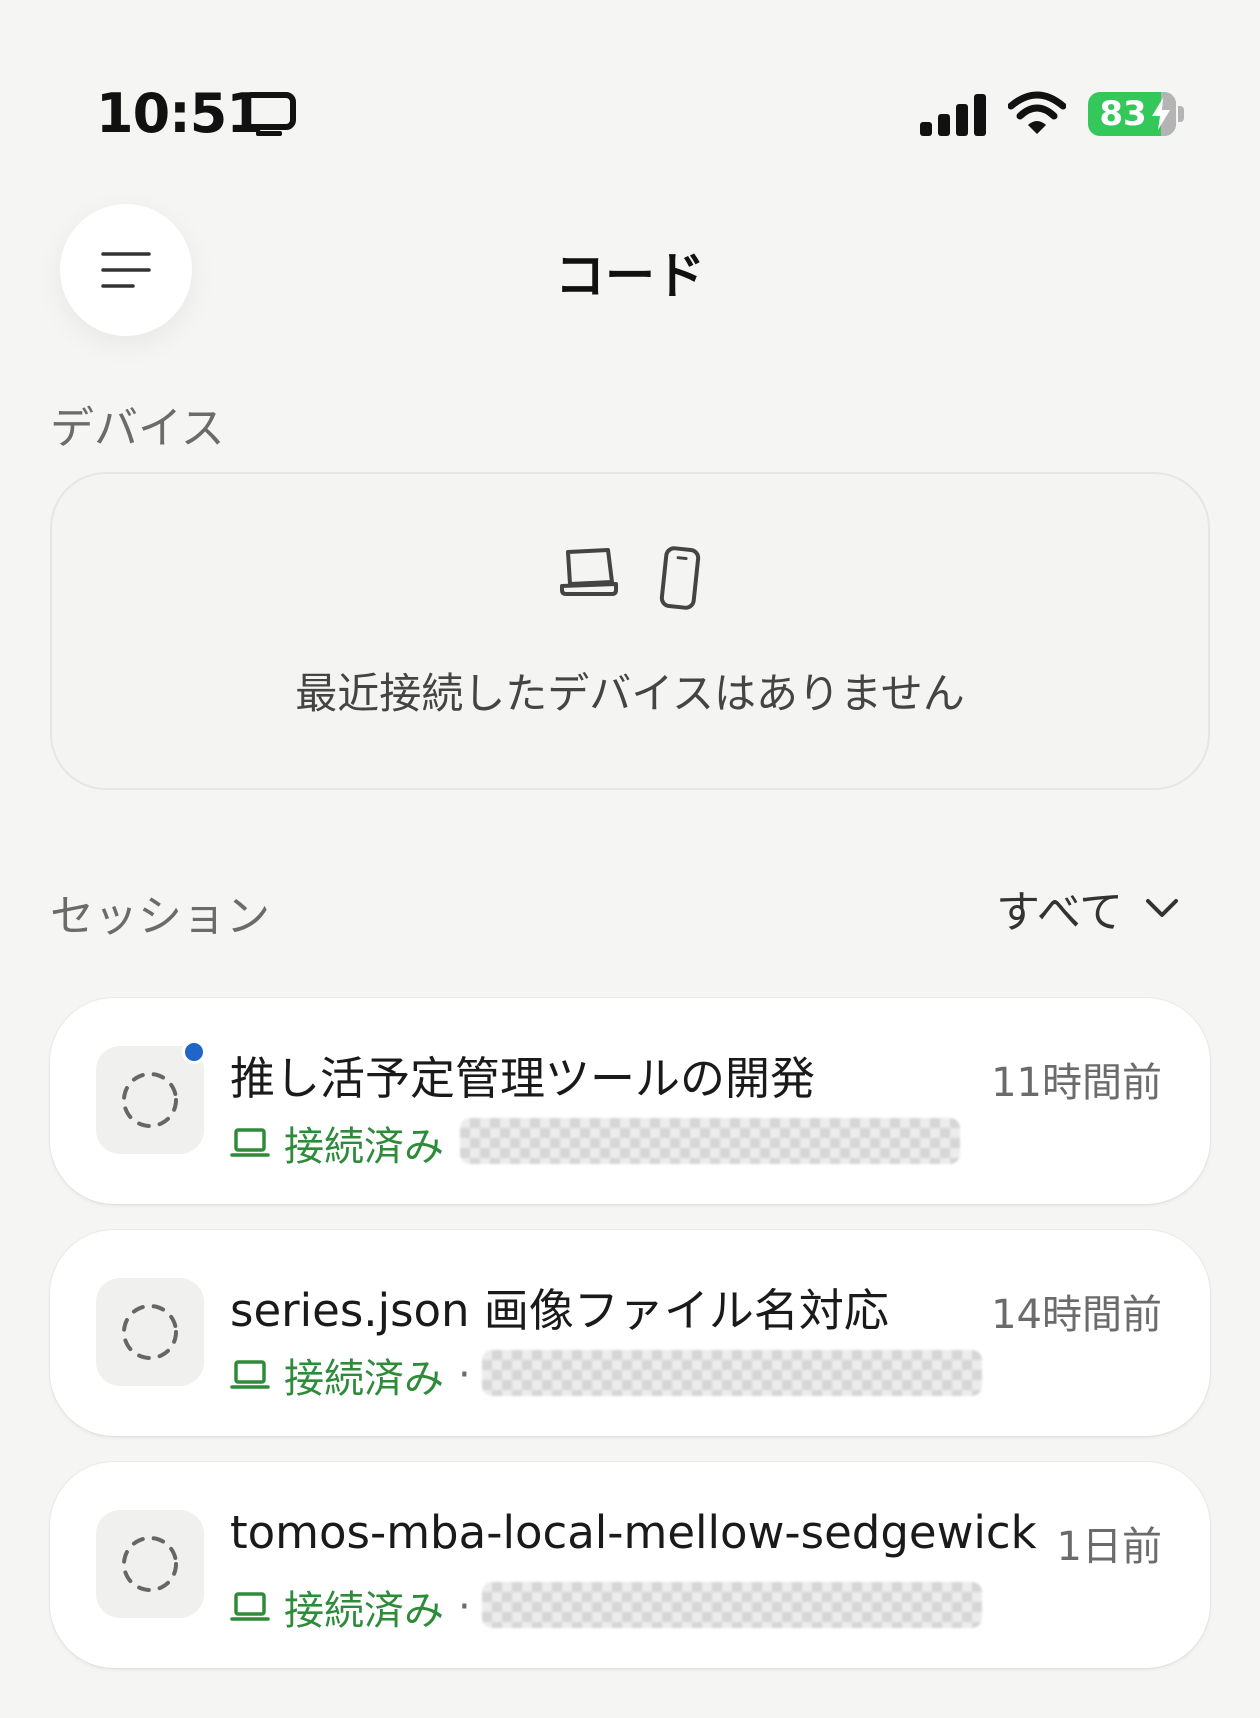 Image resolution: width=1260 pixels, height=1718 pixels. What do you see at coordinates (953, 115) in the screenshot?
I see `cellular-signal-icon` at bounding box center [953, 115].